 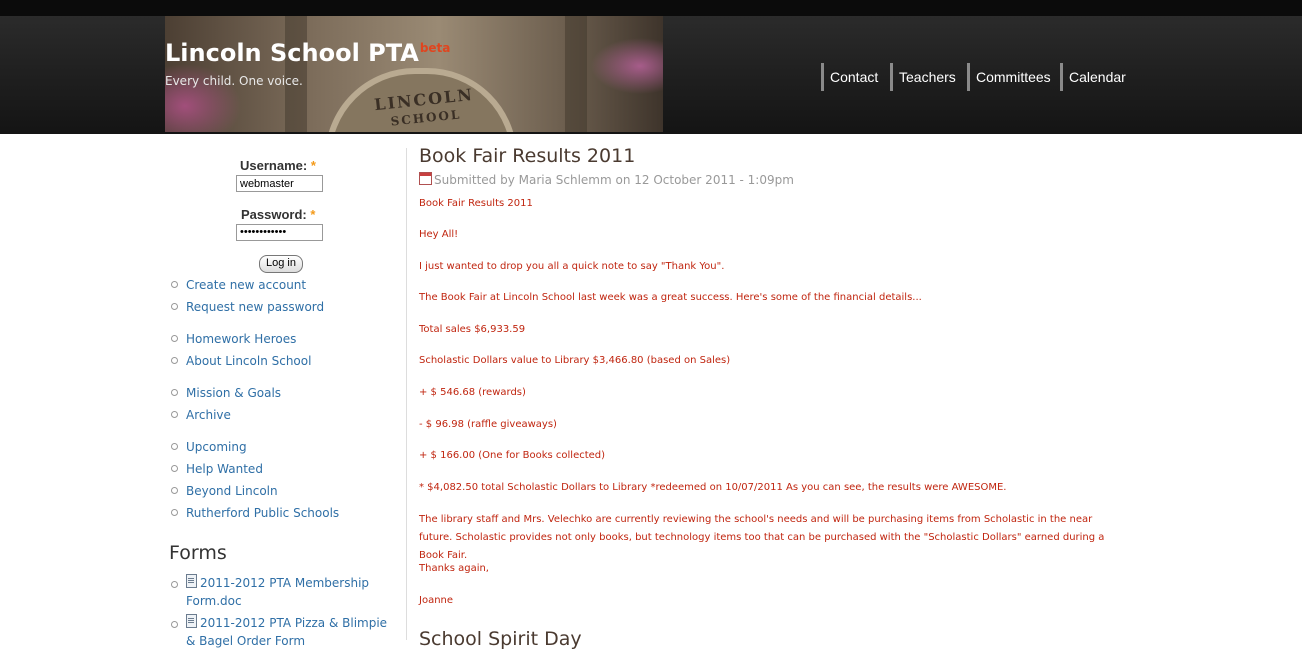 What do you see at coordinates (224, 469) in the screenshot?
I see `sidebar-item-help-wanted: Help Wanted` at bounding box center [224, 469].